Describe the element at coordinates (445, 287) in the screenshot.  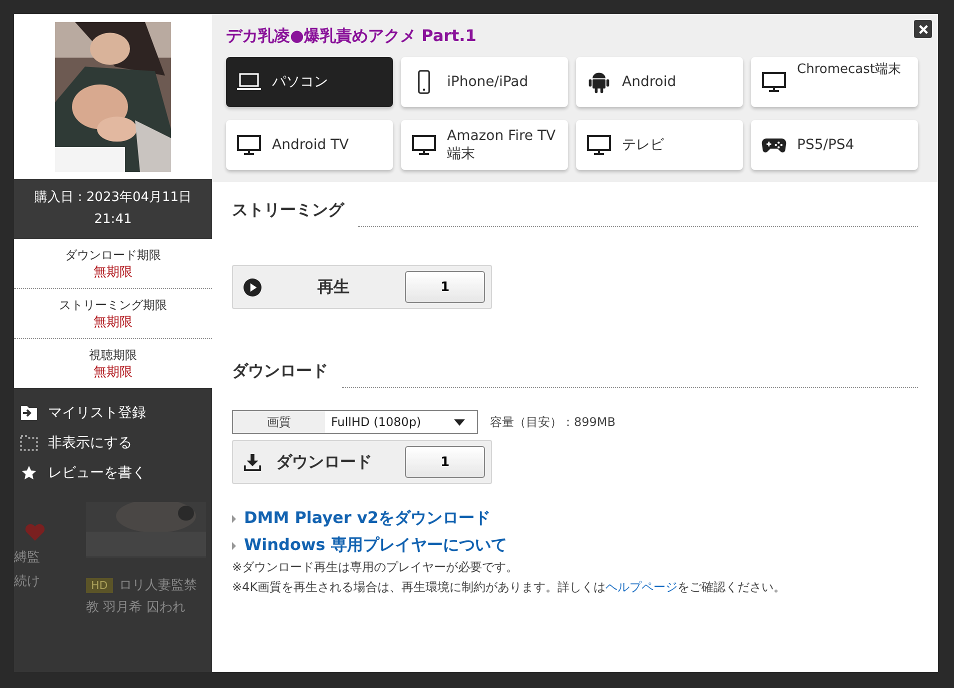
I see `play-button: 1` at that location.